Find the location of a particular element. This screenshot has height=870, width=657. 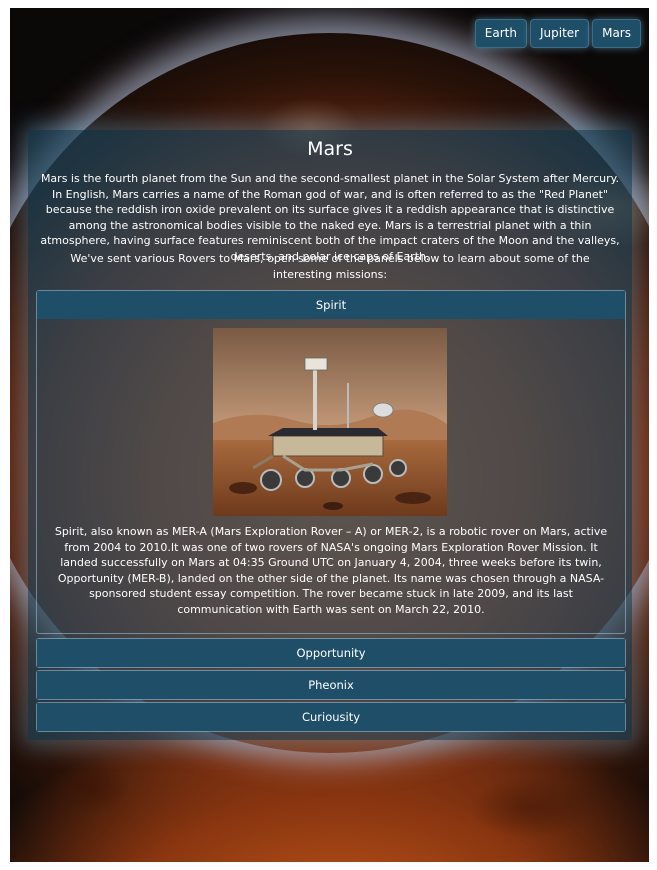

accordion-header-curiousity: Curiousity is located at coordinates (331, 717).